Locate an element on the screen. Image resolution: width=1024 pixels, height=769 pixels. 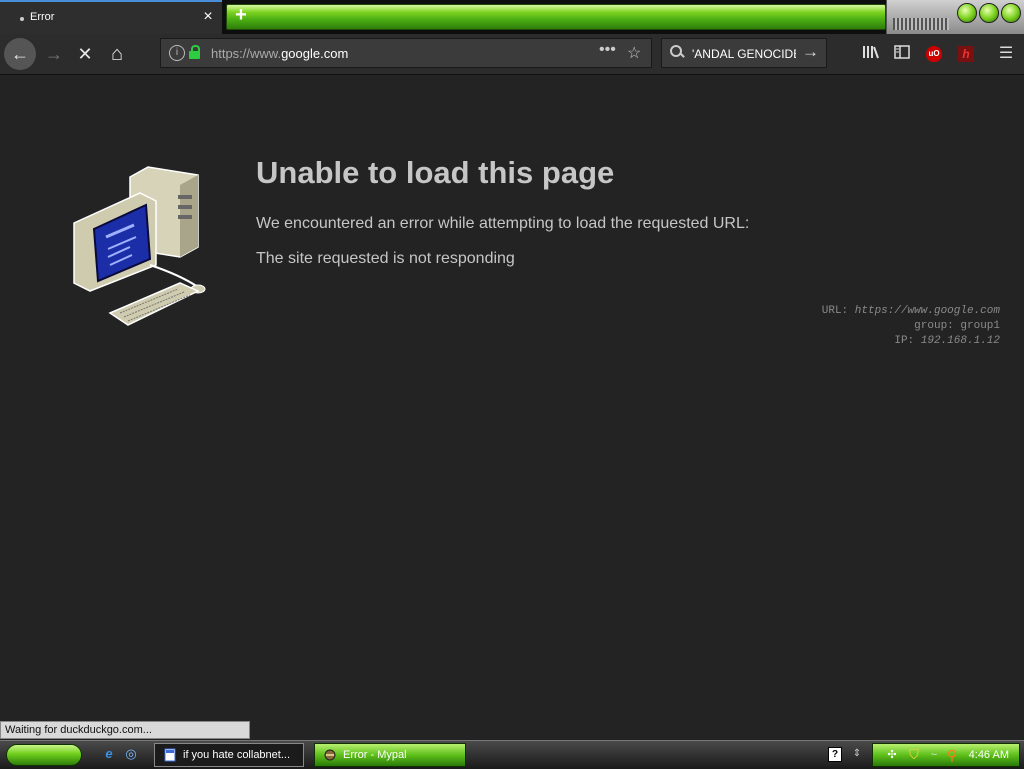
sidebar-icon is located at coordinates (902, 54).